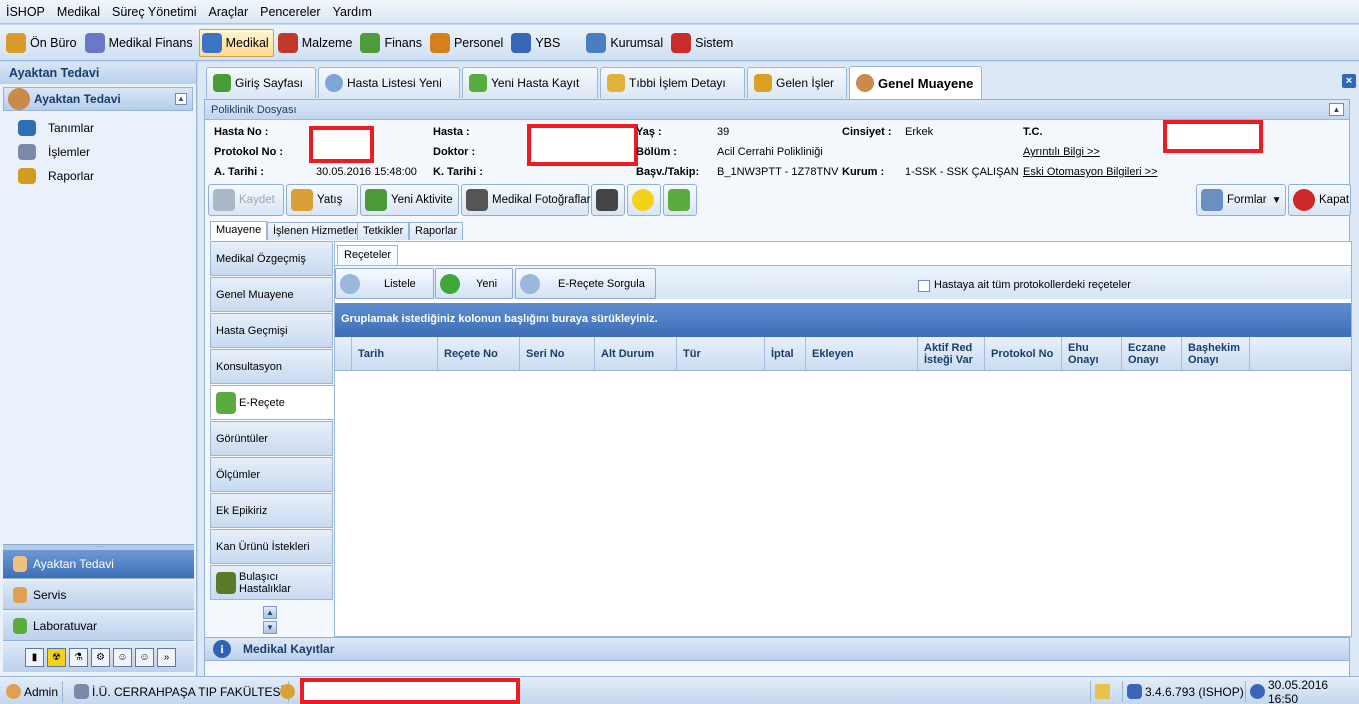 The height and width of the screenshot is (704, 1359). What do you see at coordinates (644, 200) in the screenshot?
I see `radyoloji-button` at bounding box center [644, 200].